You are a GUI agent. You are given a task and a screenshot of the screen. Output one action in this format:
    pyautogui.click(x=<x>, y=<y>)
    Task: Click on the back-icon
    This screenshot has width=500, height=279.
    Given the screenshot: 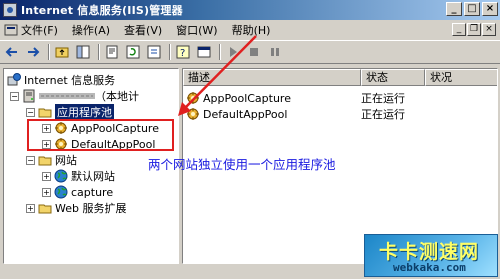 What is the action you would take?
    pyautogui.click(x=11, y=52)
    